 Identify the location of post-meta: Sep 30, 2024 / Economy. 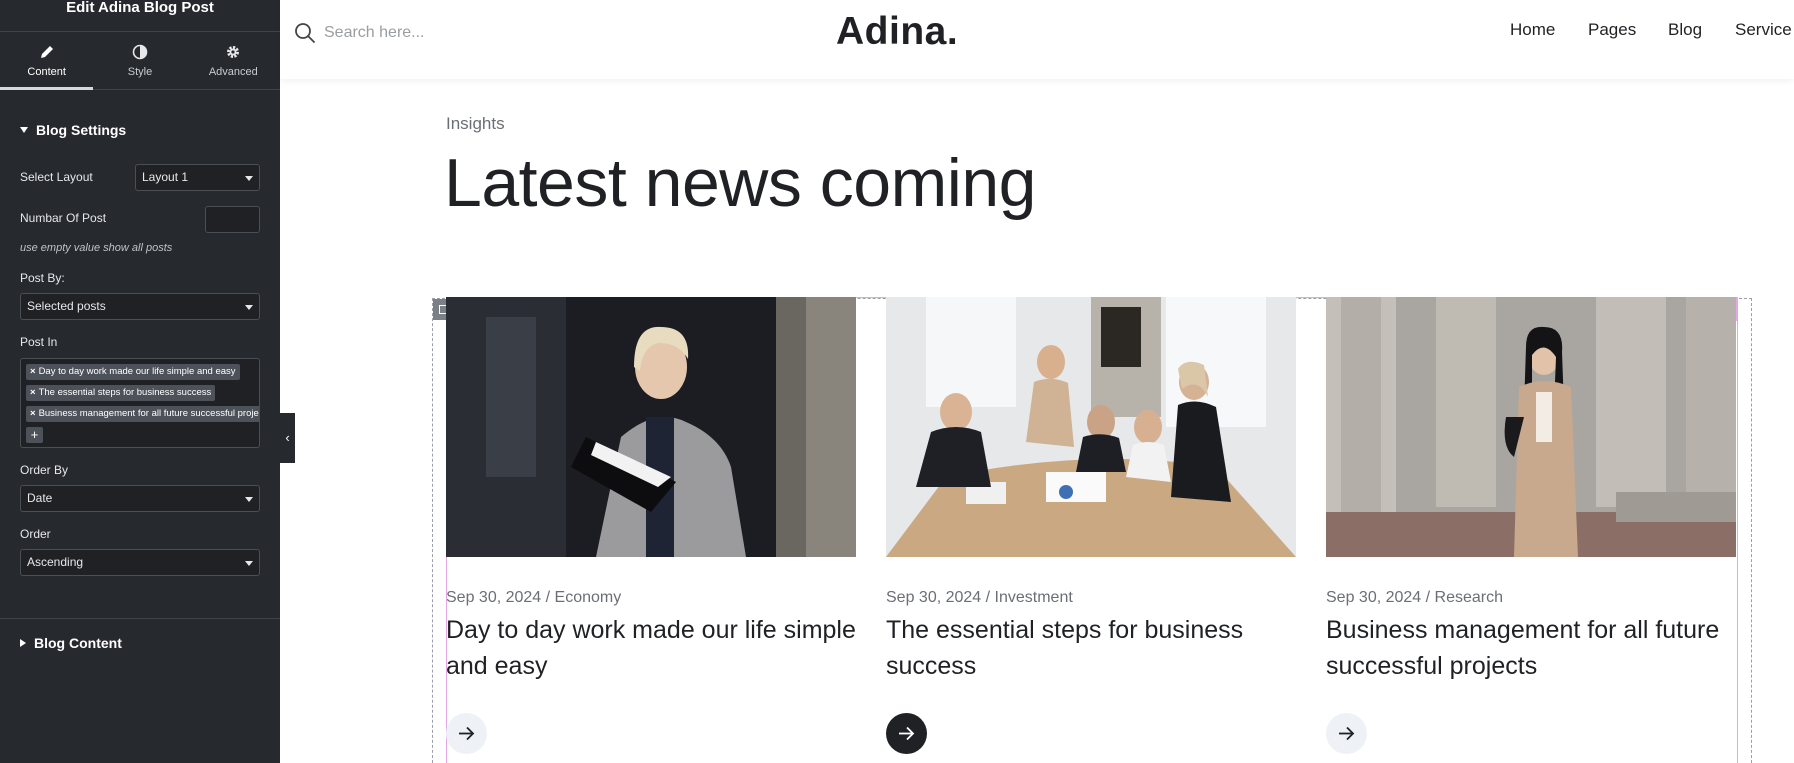
(534, 597).